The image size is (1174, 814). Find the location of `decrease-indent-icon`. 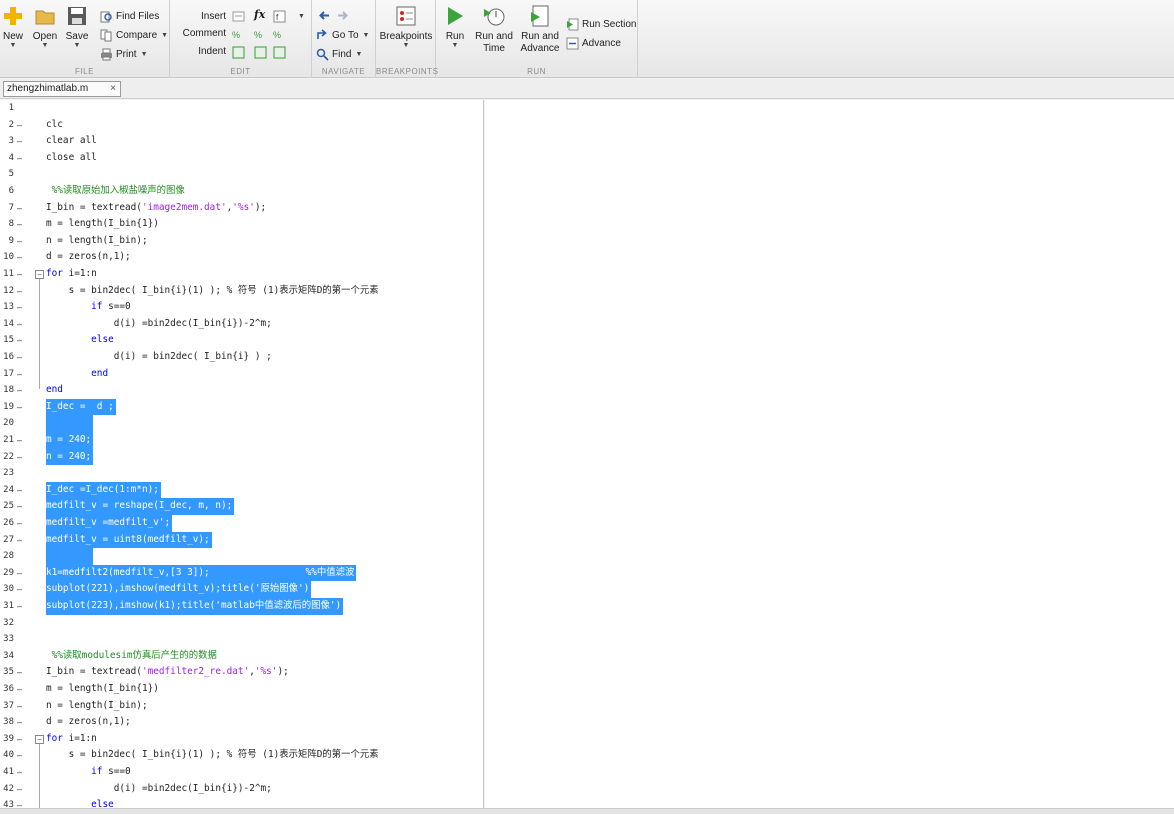

decrease-indent-icon is located at coordinates (279, 52).